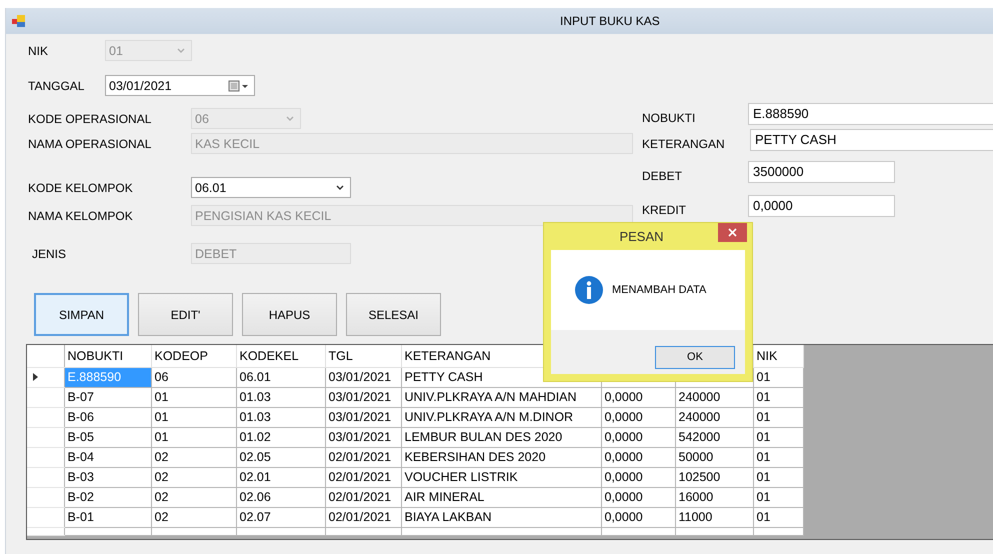  I want to click on column-header: NOBUKTI, so click(107, 356).